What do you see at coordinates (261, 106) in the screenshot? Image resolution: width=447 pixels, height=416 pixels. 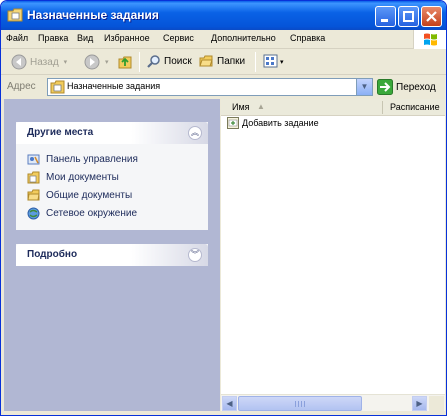 I see `sort-ascending-icon: ▲` at bounding box center [261, 106].